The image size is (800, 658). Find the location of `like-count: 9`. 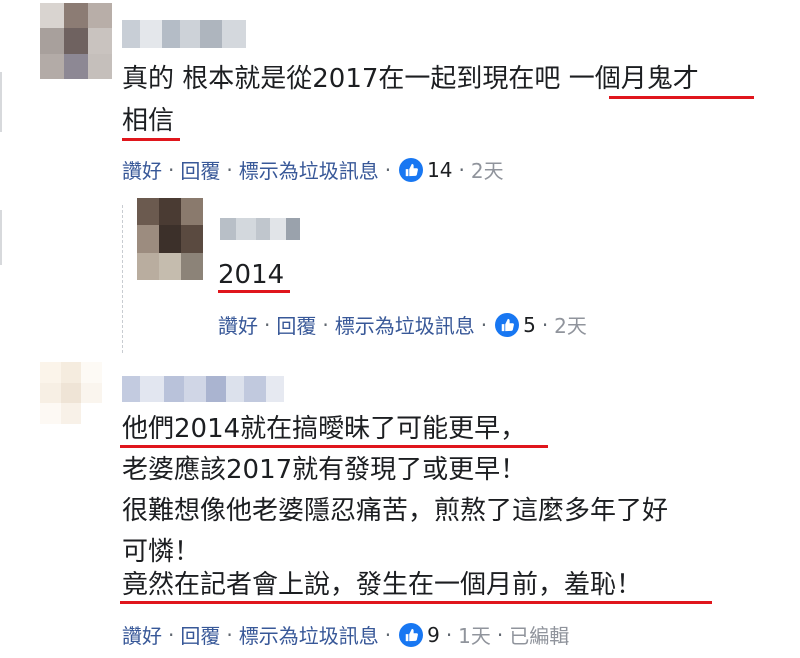

like-count: 9 is located at coordinates (433, 635).